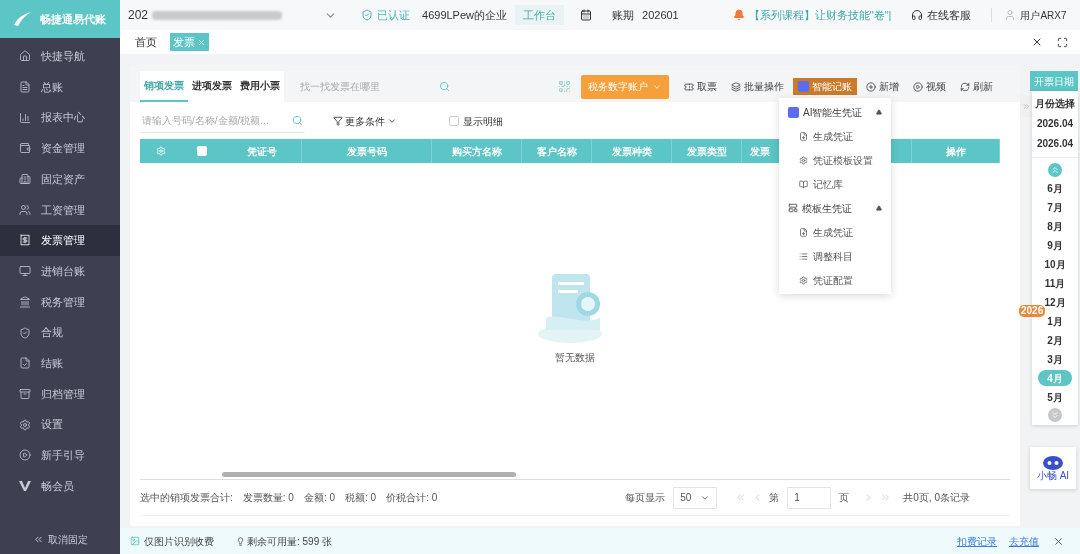 Image resolution: width=1080 pixels, height=554 pixels. What do you see at coordinates (809, 497) in the screenshot?
I see `page-input: 1` at bounding box center [809, 497].